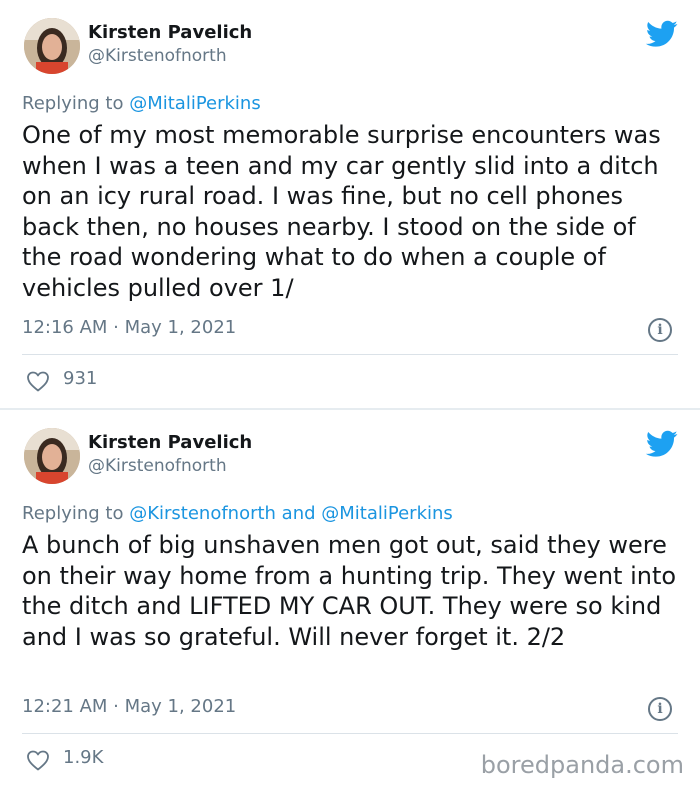  I want to click on likes-number: 931, so click(80, 378).